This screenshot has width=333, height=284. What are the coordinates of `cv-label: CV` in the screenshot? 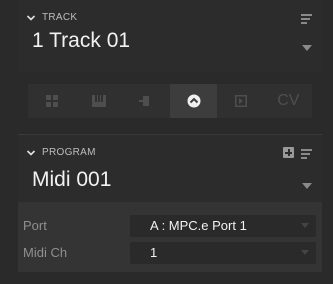 It's located at (288, 100).